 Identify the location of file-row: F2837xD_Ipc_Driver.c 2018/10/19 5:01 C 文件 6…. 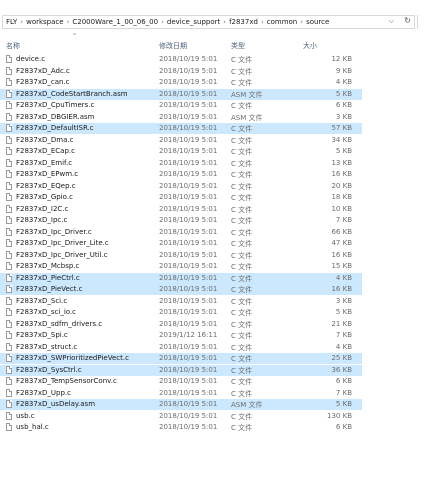
(181, 232).